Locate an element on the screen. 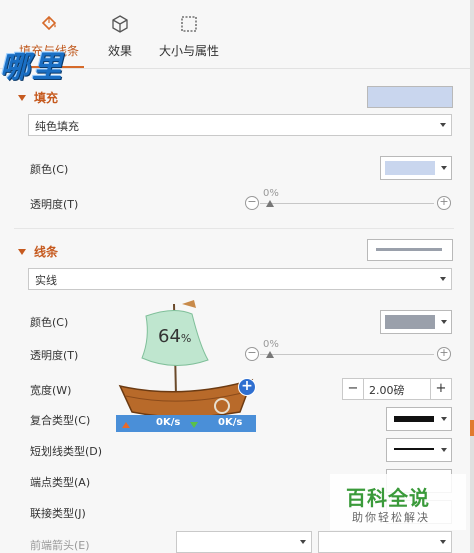 This screenshot has width=474, height=553. fill-swatch-preview is located at coordinates (410, 97).